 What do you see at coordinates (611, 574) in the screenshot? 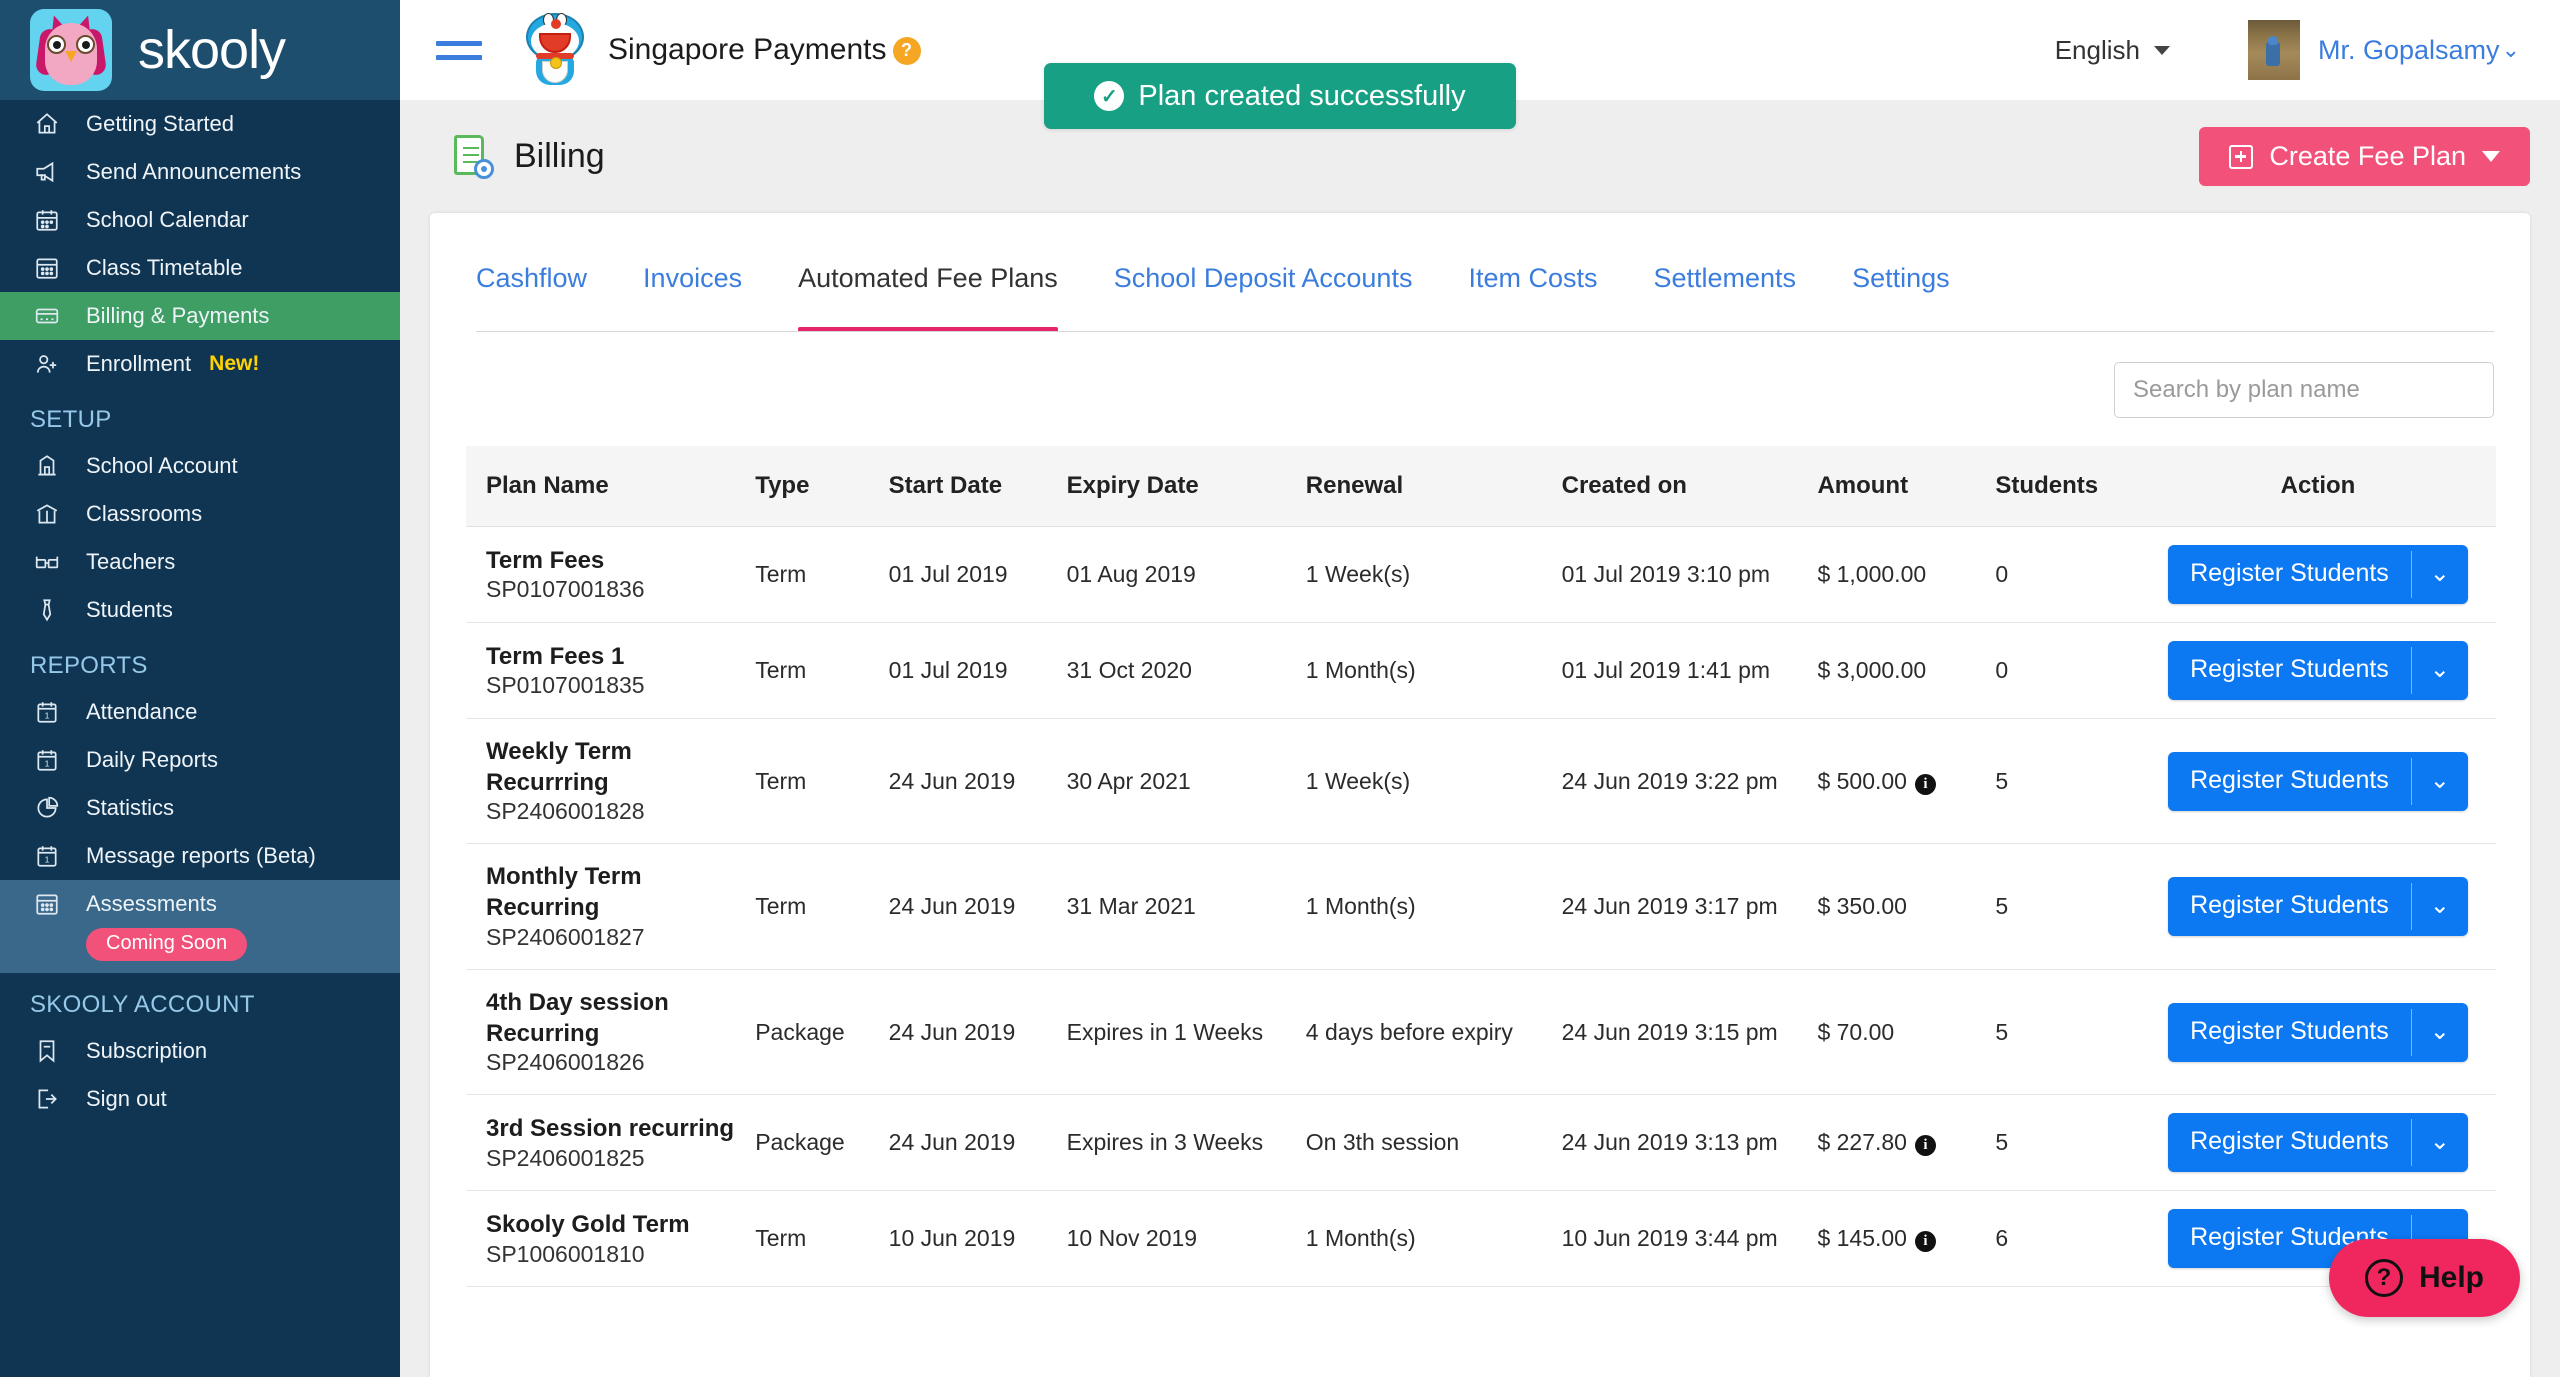
I see `cell-plan-name: Term Fees SP0107001836` at bounding box center [611, 574].